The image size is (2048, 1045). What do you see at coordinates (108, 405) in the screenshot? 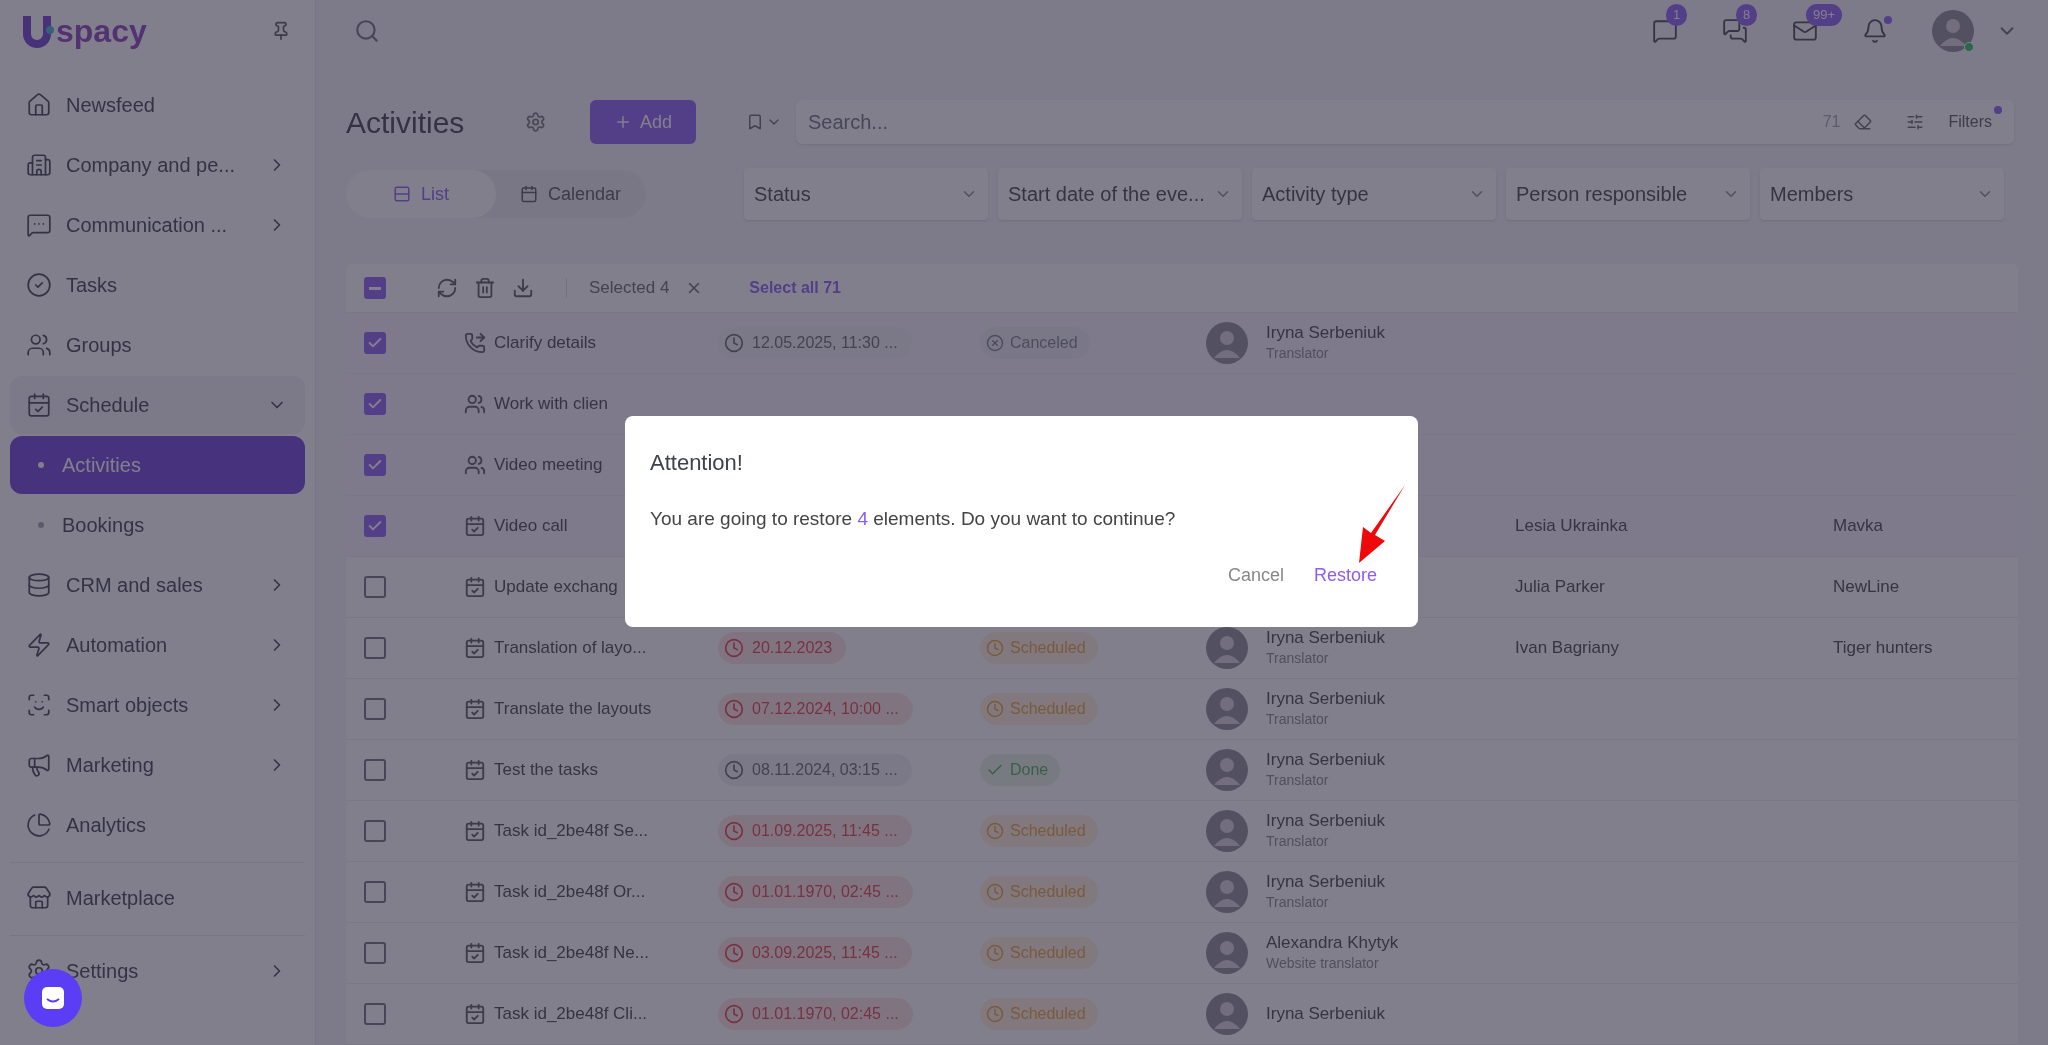
I see `sidebar-label: Schedule` at bounding box center [108, 405].